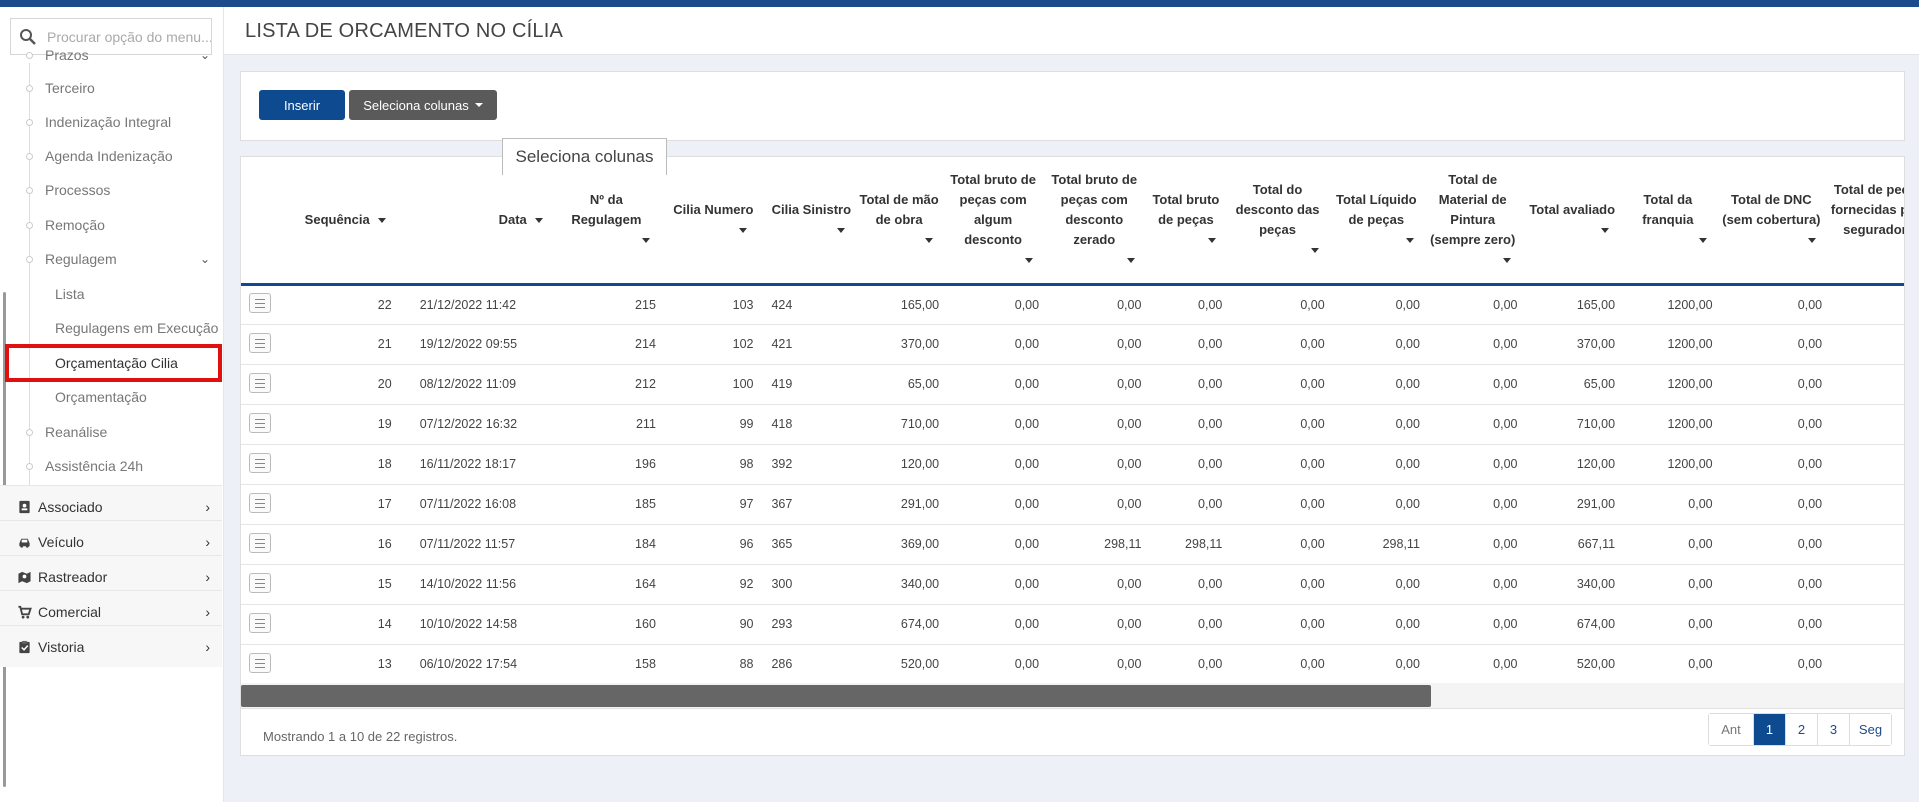 The width and height of the screenshot is (1919, 802). I want to click on sidebar-item: Agenda Indenização, so click(111, 156).